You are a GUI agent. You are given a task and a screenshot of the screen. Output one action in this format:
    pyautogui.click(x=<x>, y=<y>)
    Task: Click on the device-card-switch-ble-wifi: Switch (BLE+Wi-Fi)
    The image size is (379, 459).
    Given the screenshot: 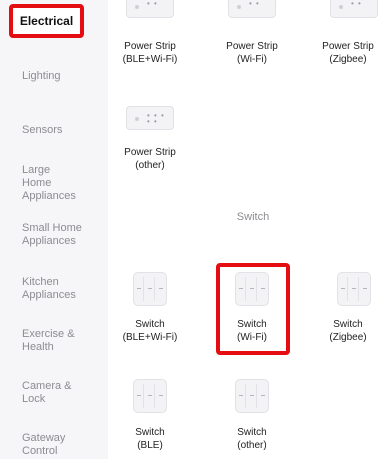 What is the action you would take?
    pyautogui.click(x=150, y=331)
    